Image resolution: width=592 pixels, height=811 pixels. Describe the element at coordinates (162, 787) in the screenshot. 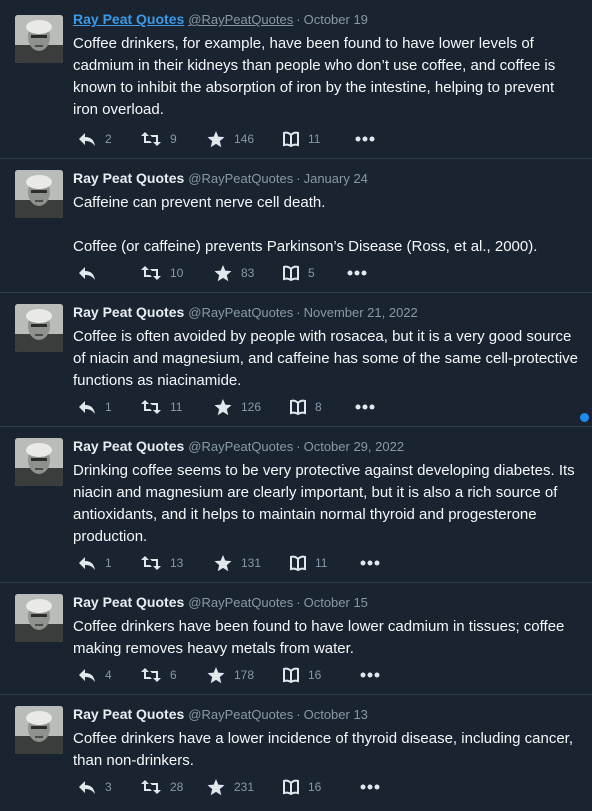

I see `retweet-button: 28` at that location.